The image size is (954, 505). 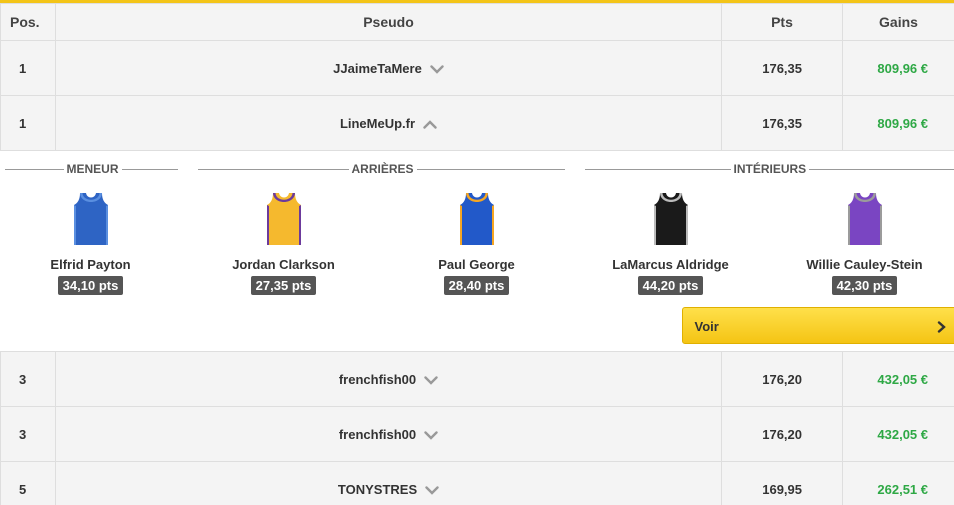 I want to click on player-card: Jordan Clarkson 27,35 pts, so click(x=284, y=244).